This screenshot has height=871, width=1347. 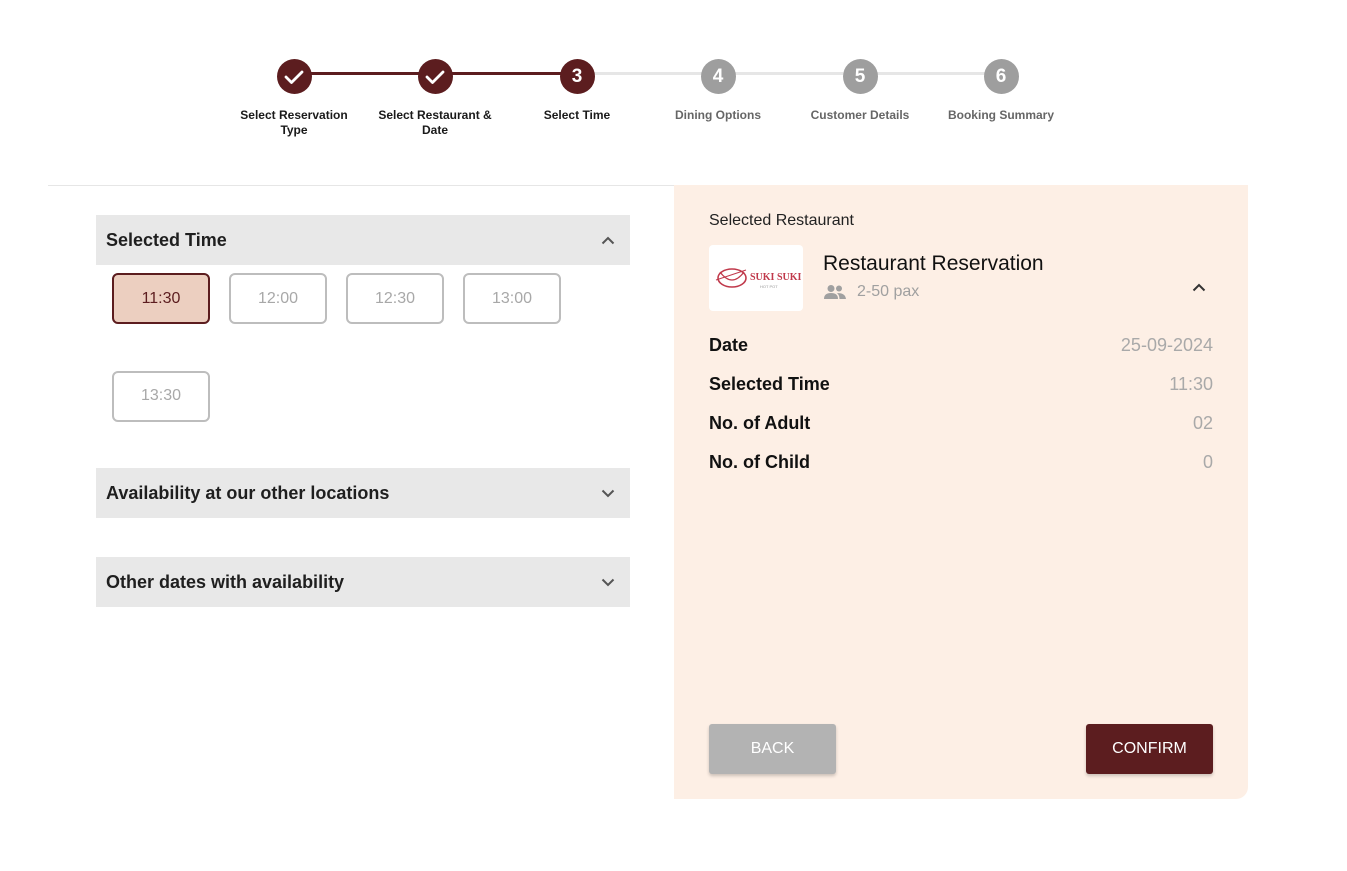 I want to click on step-select-reservation-type: Select Reservation Type, so click(x=294, y=98).